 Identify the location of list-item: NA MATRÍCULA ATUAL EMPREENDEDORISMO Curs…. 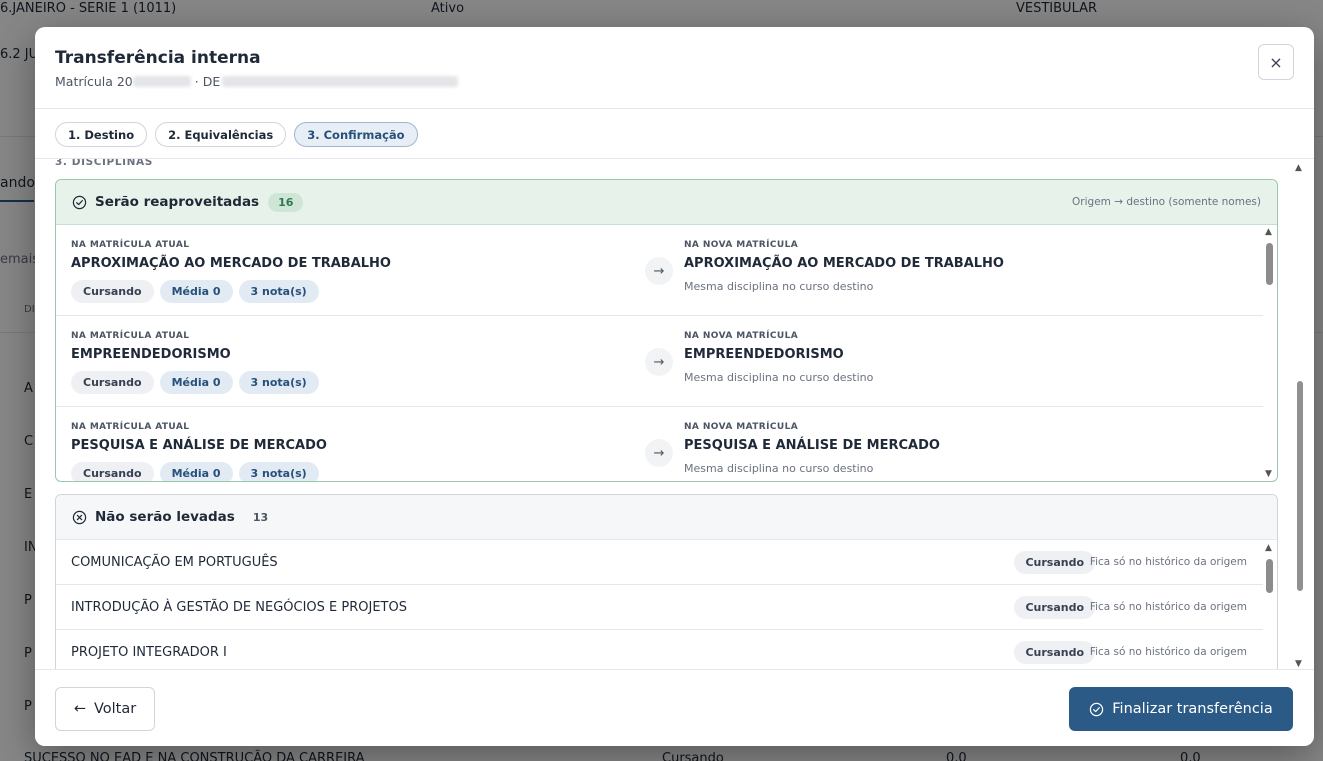
(659, 361).